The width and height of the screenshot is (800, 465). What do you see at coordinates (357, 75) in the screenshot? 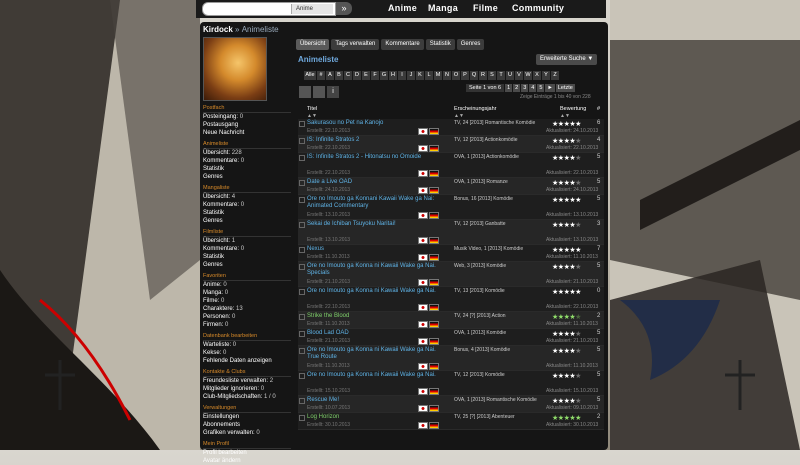
I see `letter-filter-D: D` at bounding box center [357, 75].